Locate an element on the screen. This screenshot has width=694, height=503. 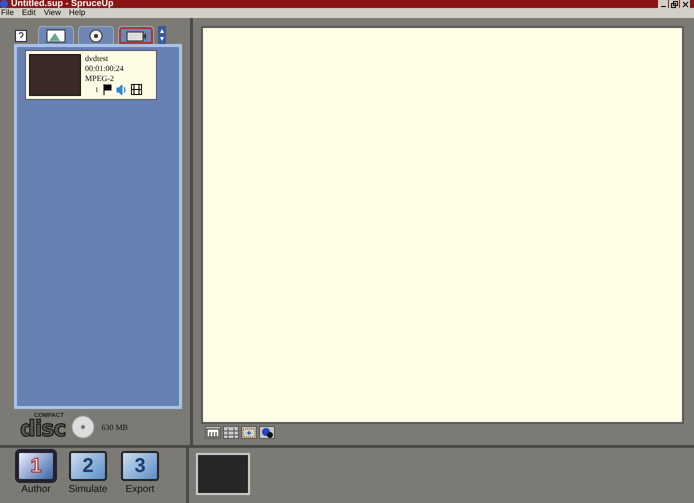
sound-icon is located at coordinates (121, 90).